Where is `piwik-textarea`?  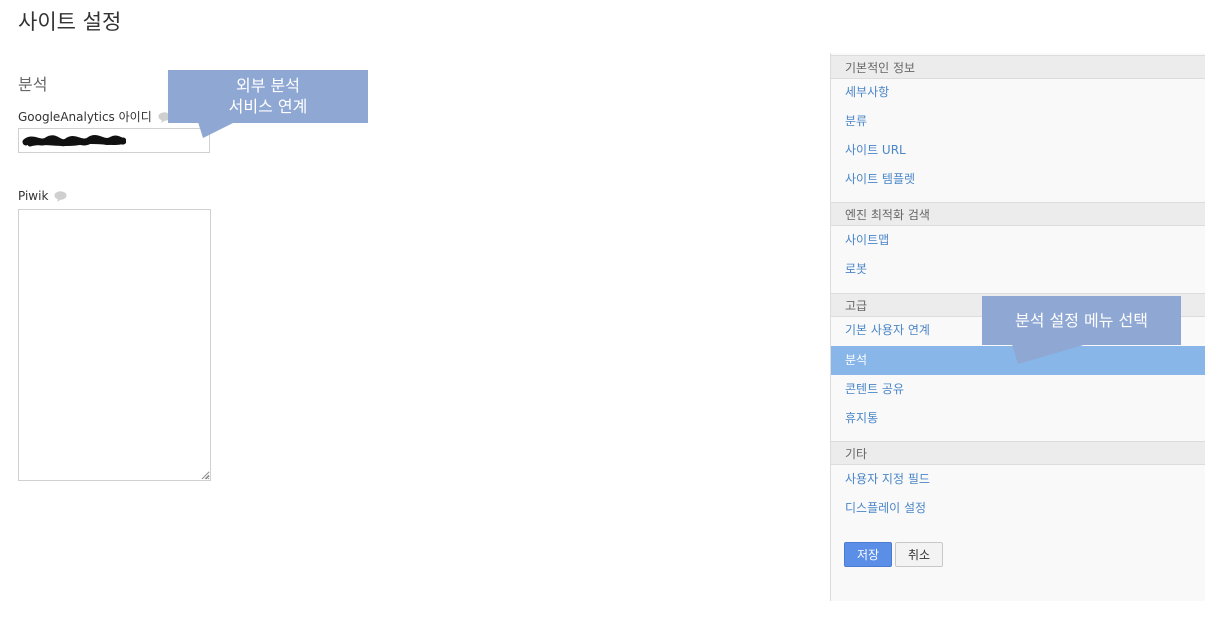 piwik-textarea is located at coordinates (114, 345).